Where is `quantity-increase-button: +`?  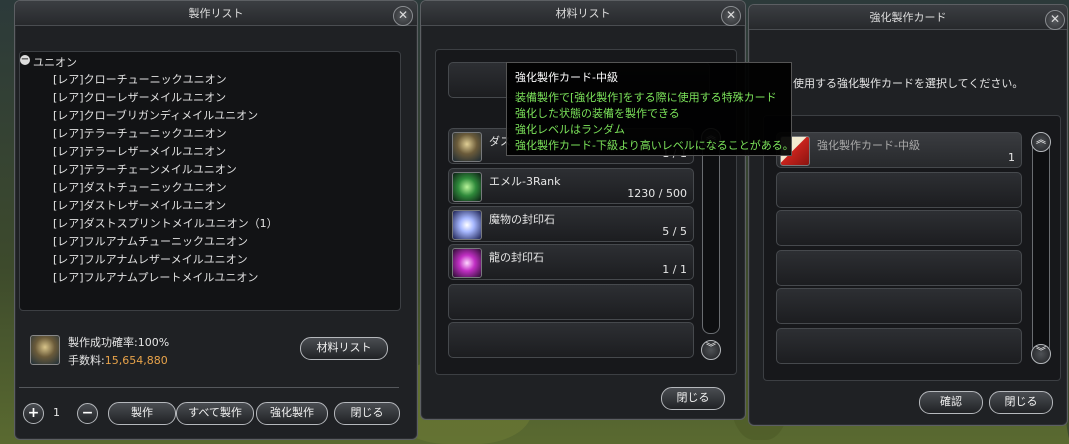
quantity-increase-button: + is located at coordinates (33, 413).